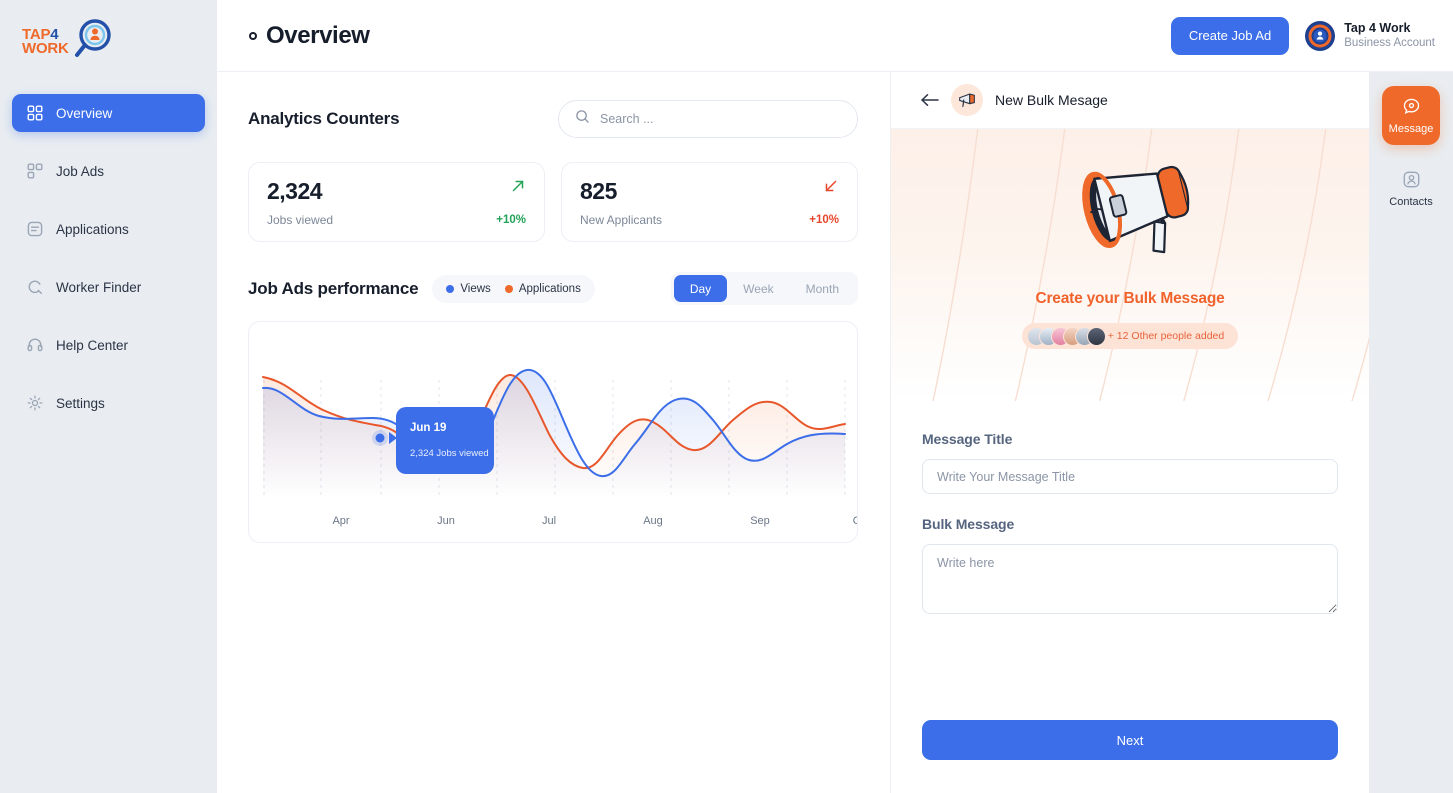  What do you see at coordinates (595, 521) in the screenshot?
I see `chart-x-labels: Apr Jun Jul Aug Sep O` at bounding box center [595, 521].